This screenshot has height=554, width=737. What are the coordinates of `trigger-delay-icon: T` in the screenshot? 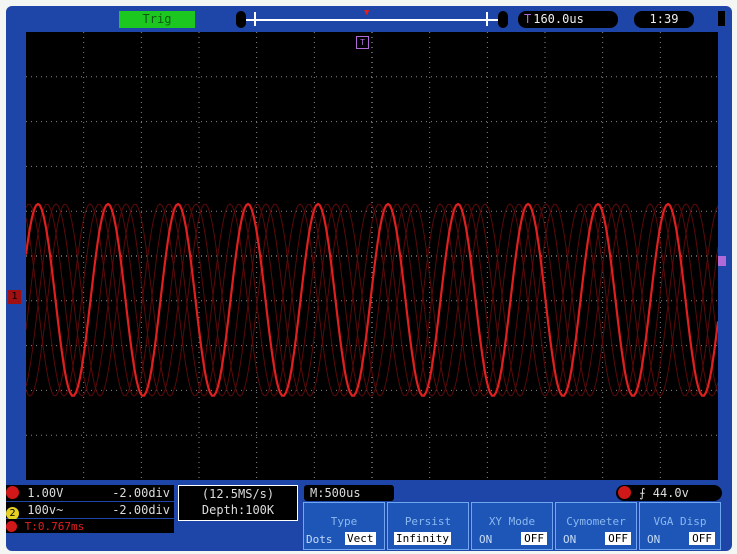 It's located at (528, 19).